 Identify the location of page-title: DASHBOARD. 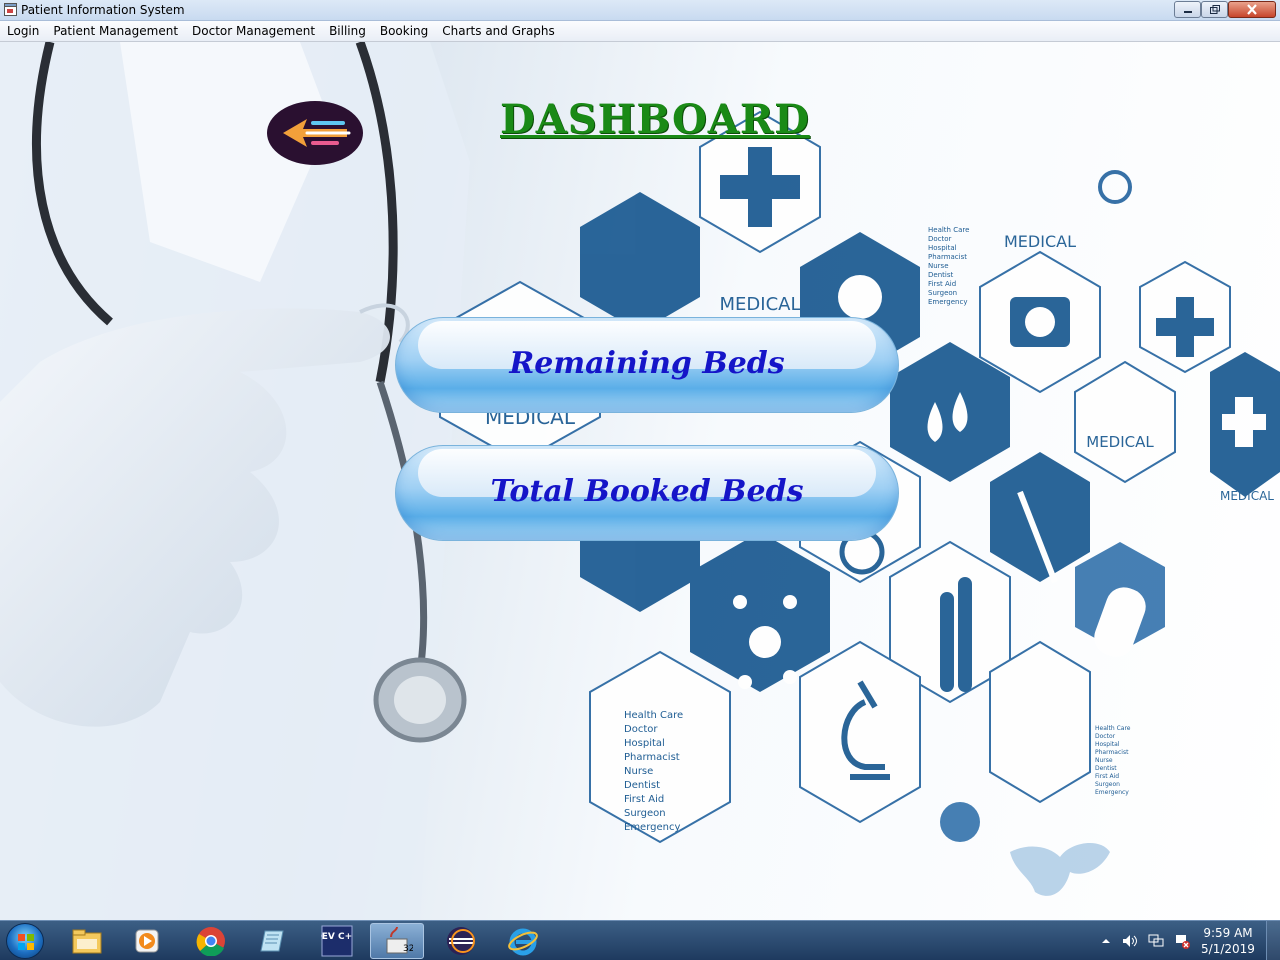
(655, 119).